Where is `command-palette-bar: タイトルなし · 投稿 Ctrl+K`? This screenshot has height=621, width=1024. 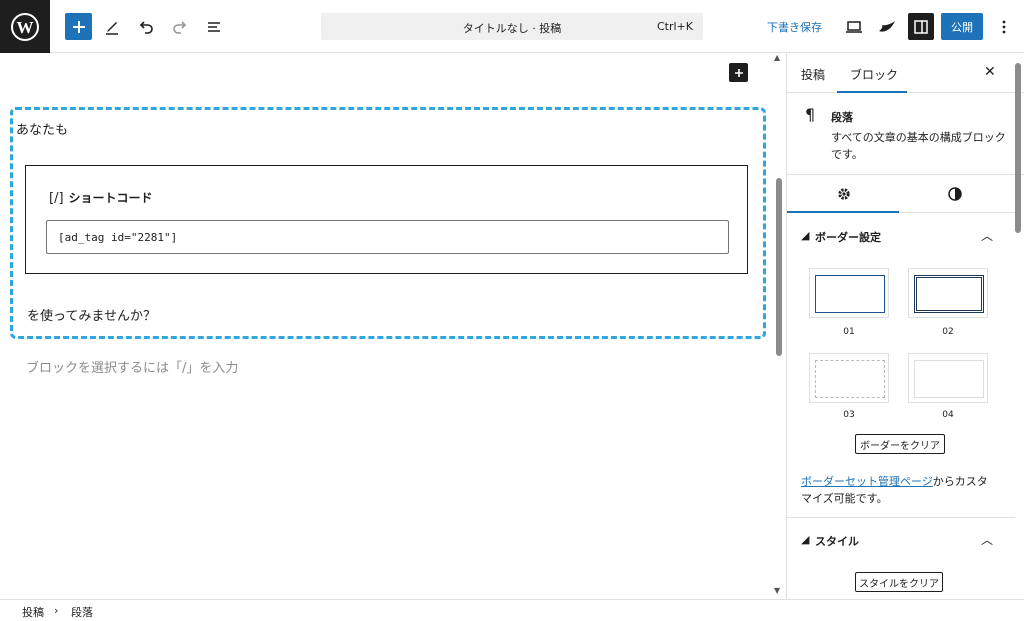 command-palette-bar: タイトルなし · 投稿 Ctrl+K is located at coordinates (512, 26).